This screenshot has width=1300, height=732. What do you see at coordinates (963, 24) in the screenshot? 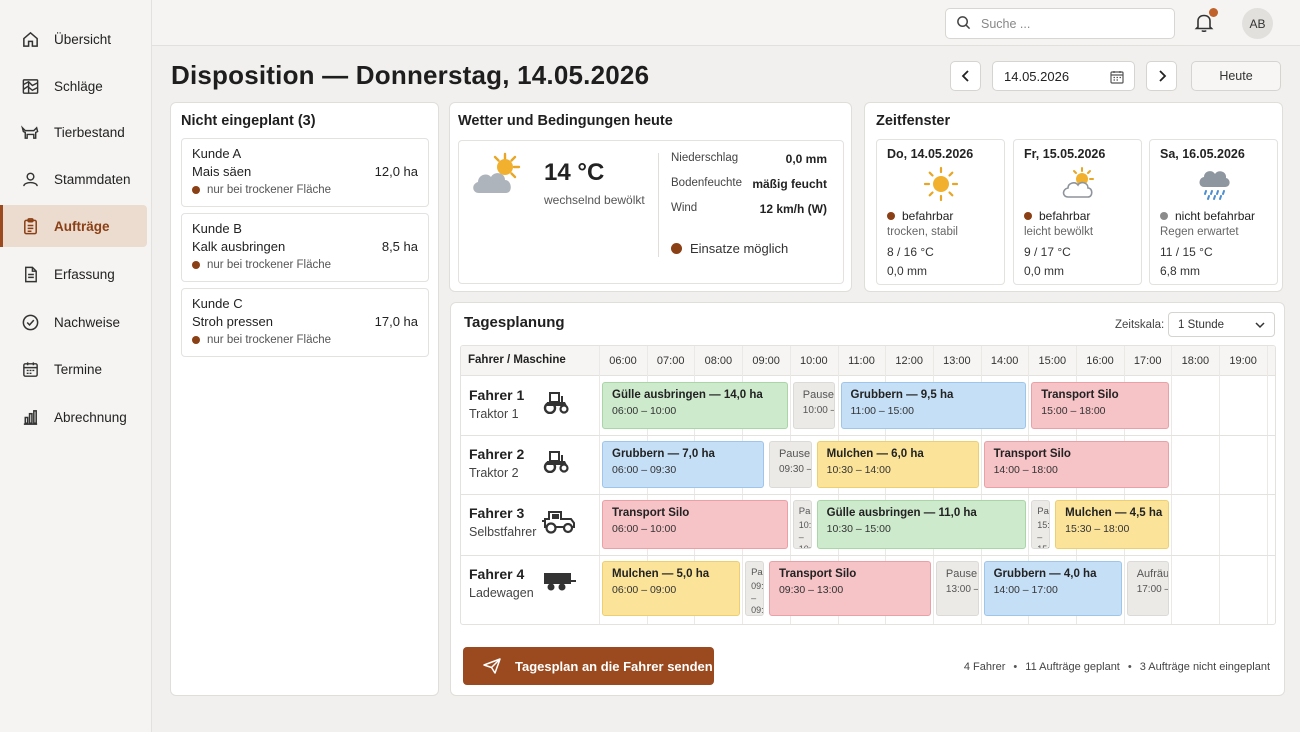
I see `search-icon` at bounding box center [963, 24].